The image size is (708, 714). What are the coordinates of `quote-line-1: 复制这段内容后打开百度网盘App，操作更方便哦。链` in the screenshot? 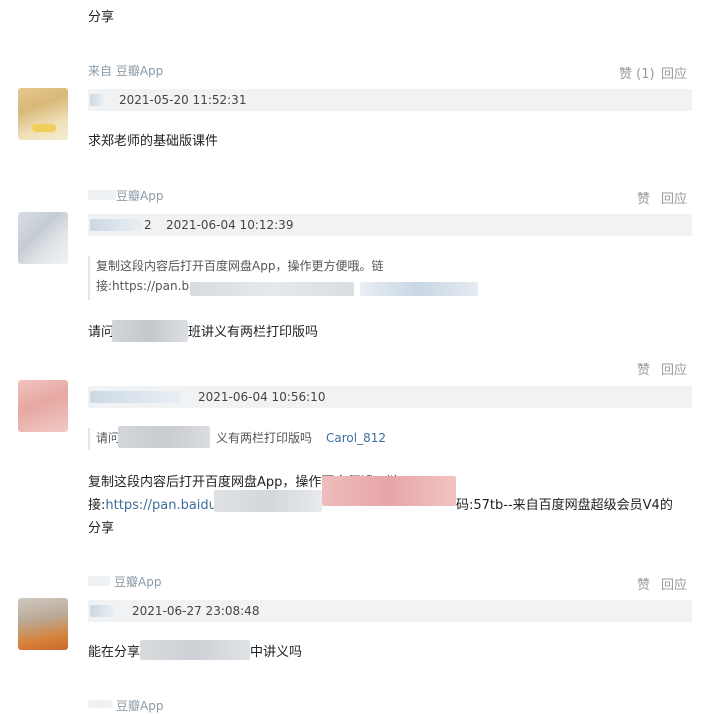 It's located at (240, 266).